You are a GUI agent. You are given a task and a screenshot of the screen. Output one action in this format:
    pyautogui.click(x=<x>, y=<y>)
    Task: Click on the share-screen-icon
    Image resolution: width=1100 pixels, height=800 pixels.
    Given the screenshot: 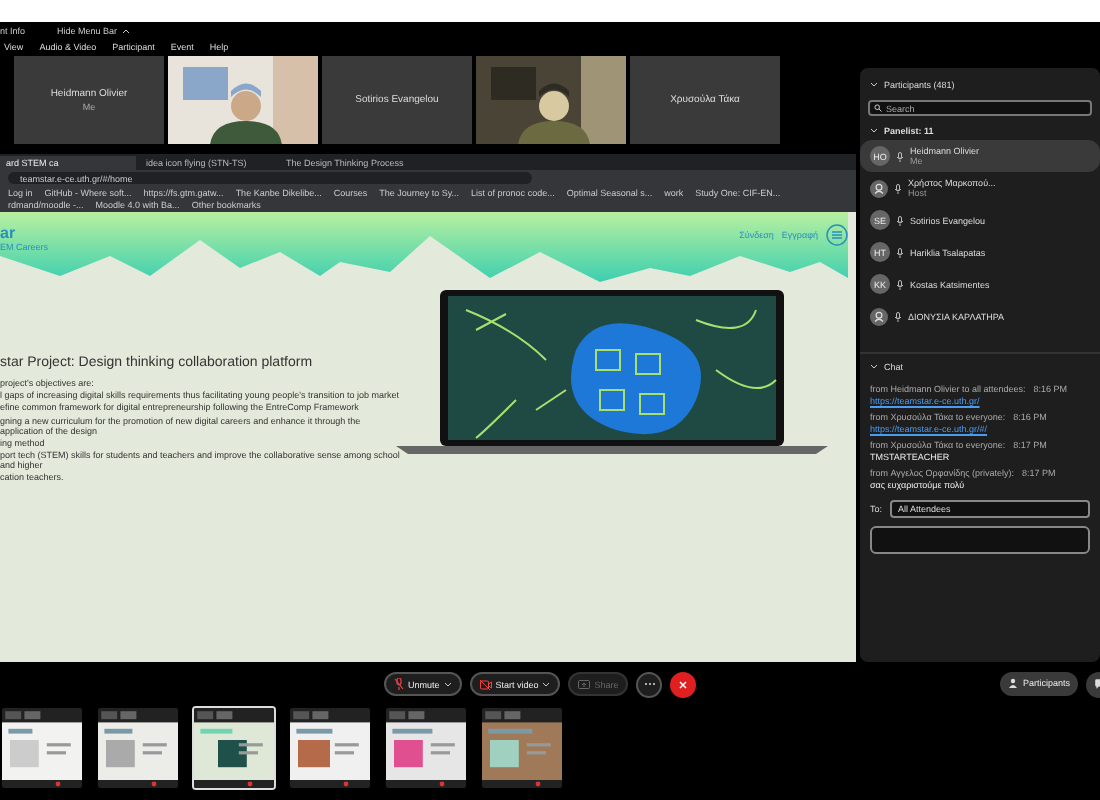 What is the action you would take?
    pyautogui.click(x=584, y=684)
    